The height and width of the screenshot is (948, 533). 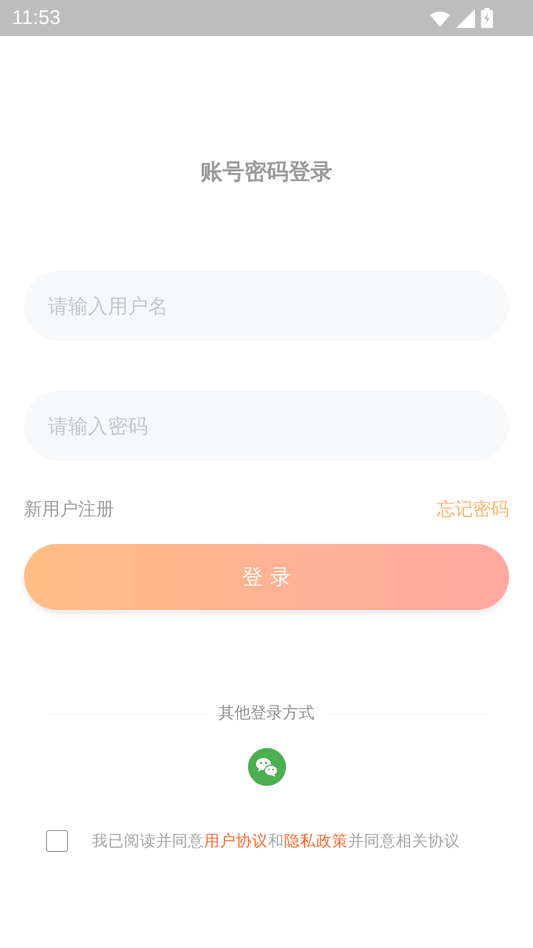 I want to click on chat-bubbles-icon, so click(x=267, y=767).